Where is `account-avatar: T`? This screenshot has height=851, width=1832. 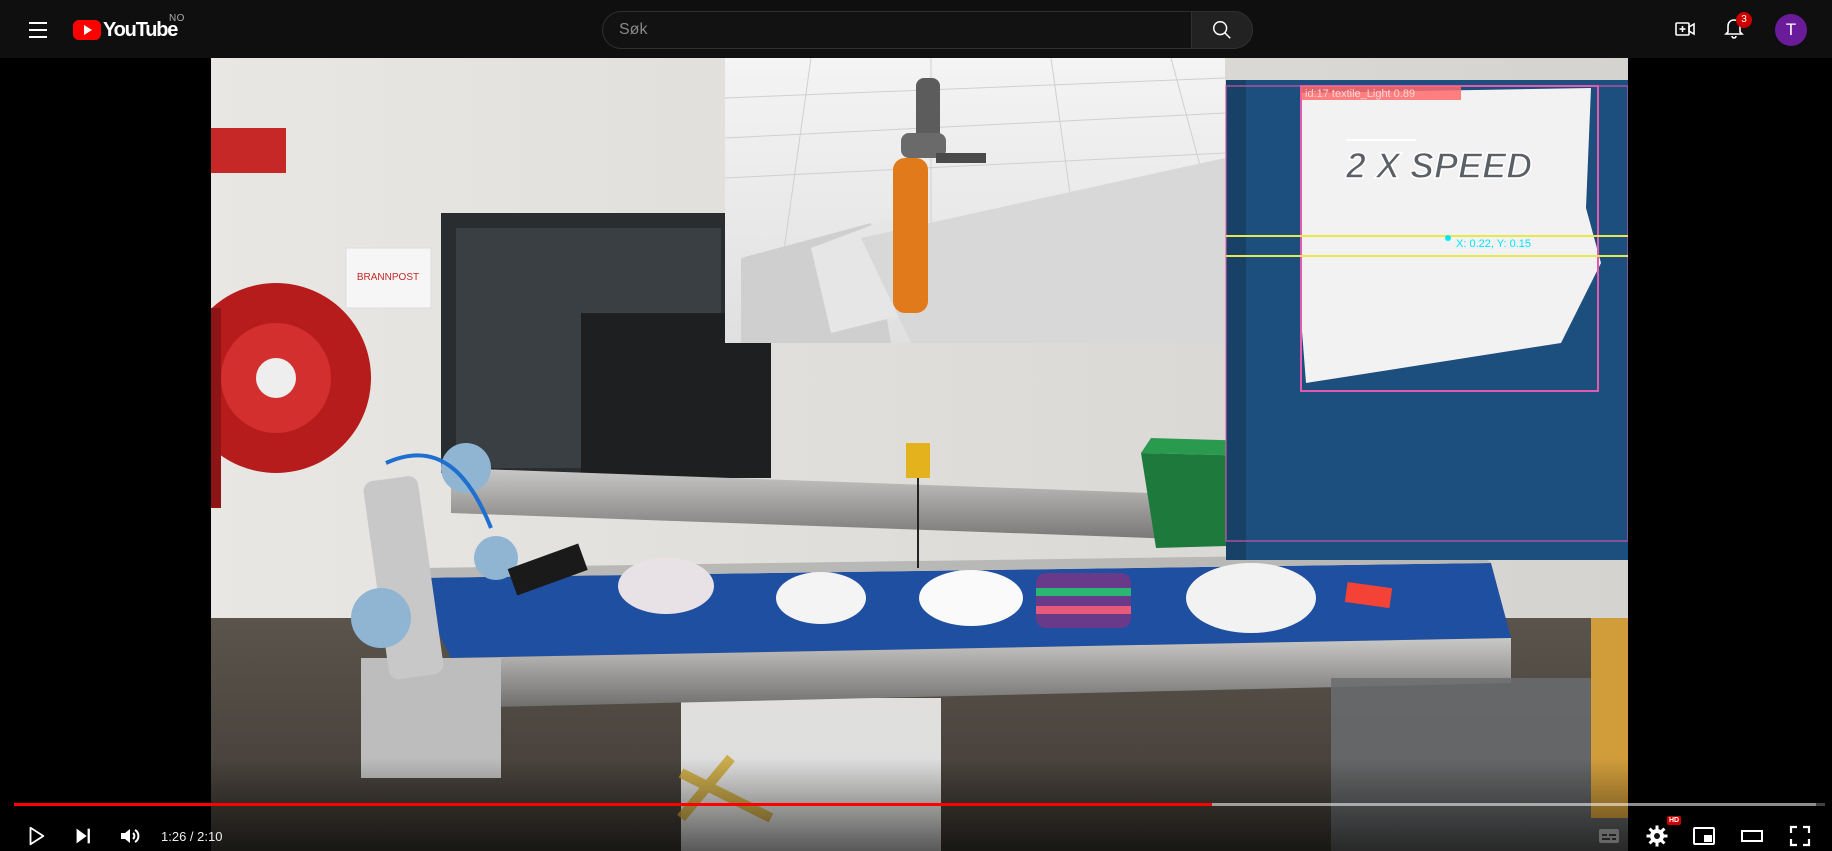
account-avatar: T is located at coordinates (1791, 30).